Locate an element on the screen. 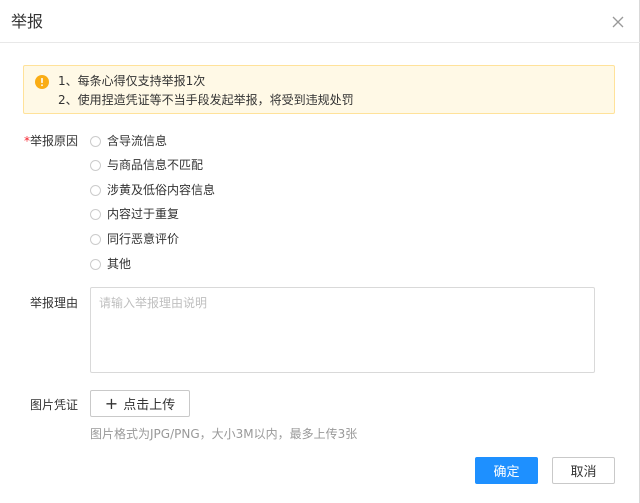  upload-button-label: 点击上传 is located at coordinates (149, 405).